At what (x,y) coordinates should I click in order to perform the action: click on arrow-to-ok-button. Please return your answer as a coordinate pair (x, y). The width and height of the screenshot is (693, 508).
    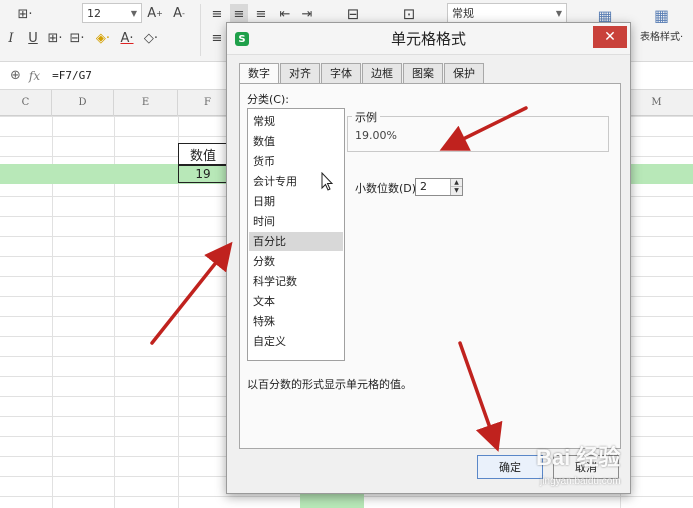
    Looking at the image, I should click on (480, 396).